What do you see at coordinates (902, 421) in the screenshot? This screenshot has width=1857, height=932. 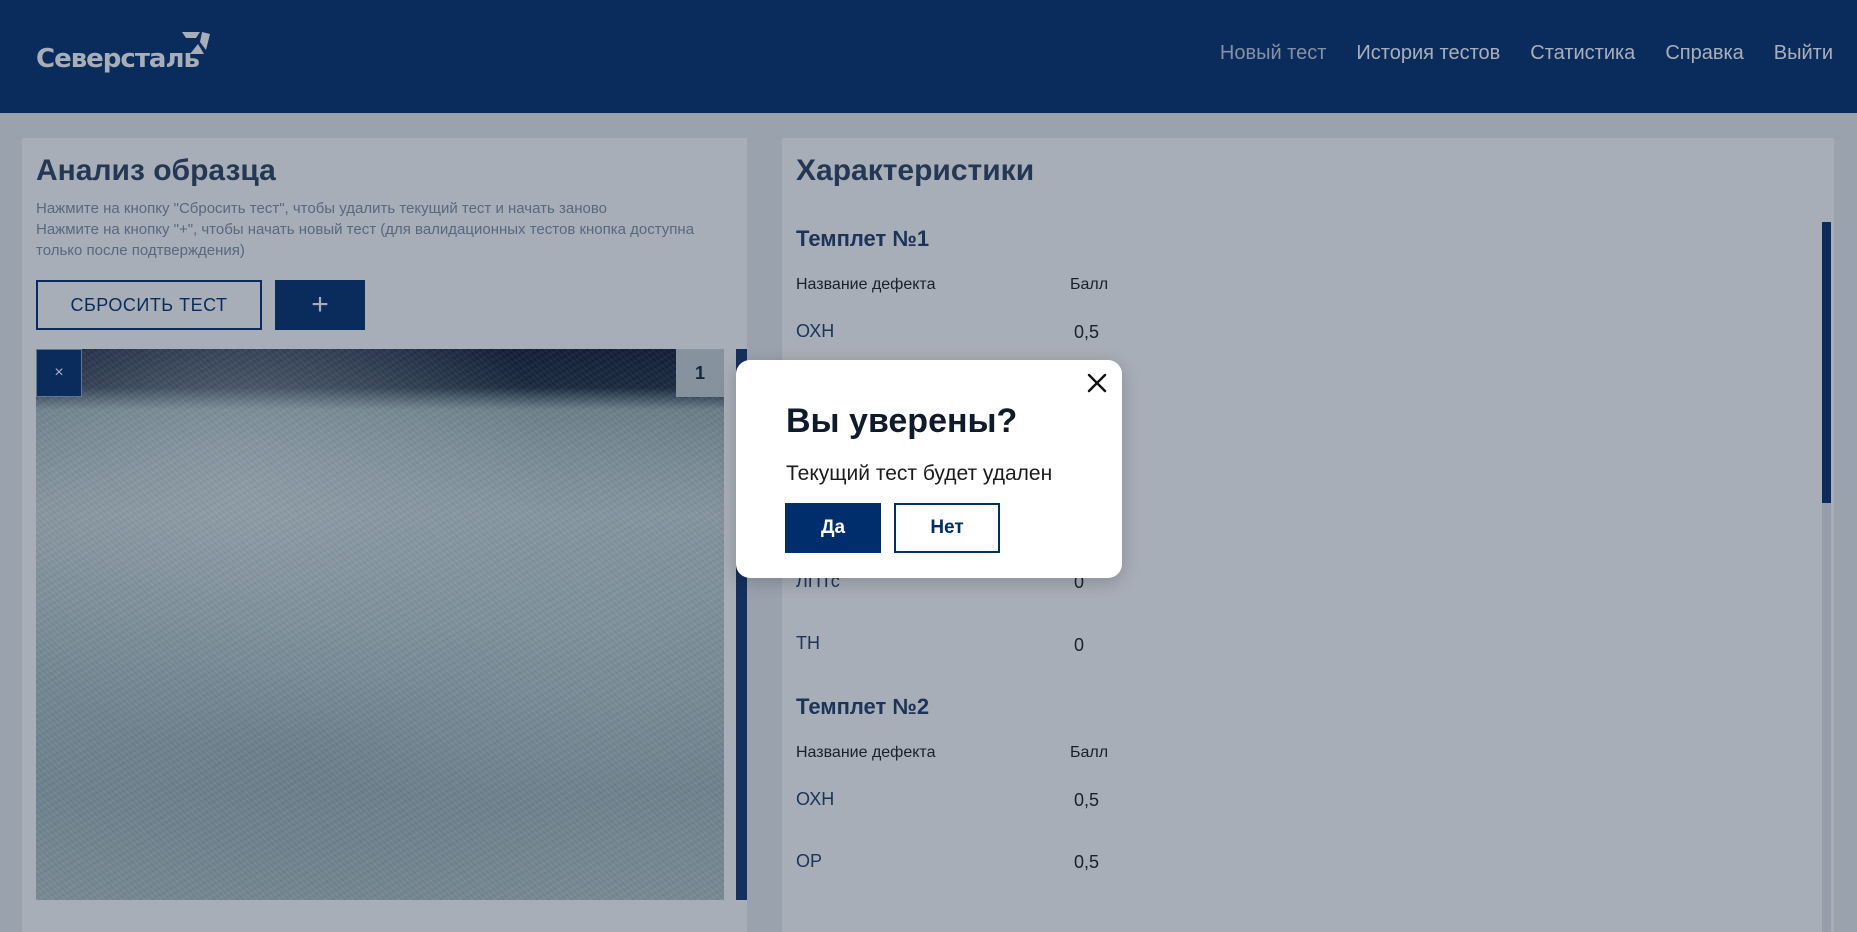 I see `dialog-title: Вы уверены?` at bounding box center [902, 421].